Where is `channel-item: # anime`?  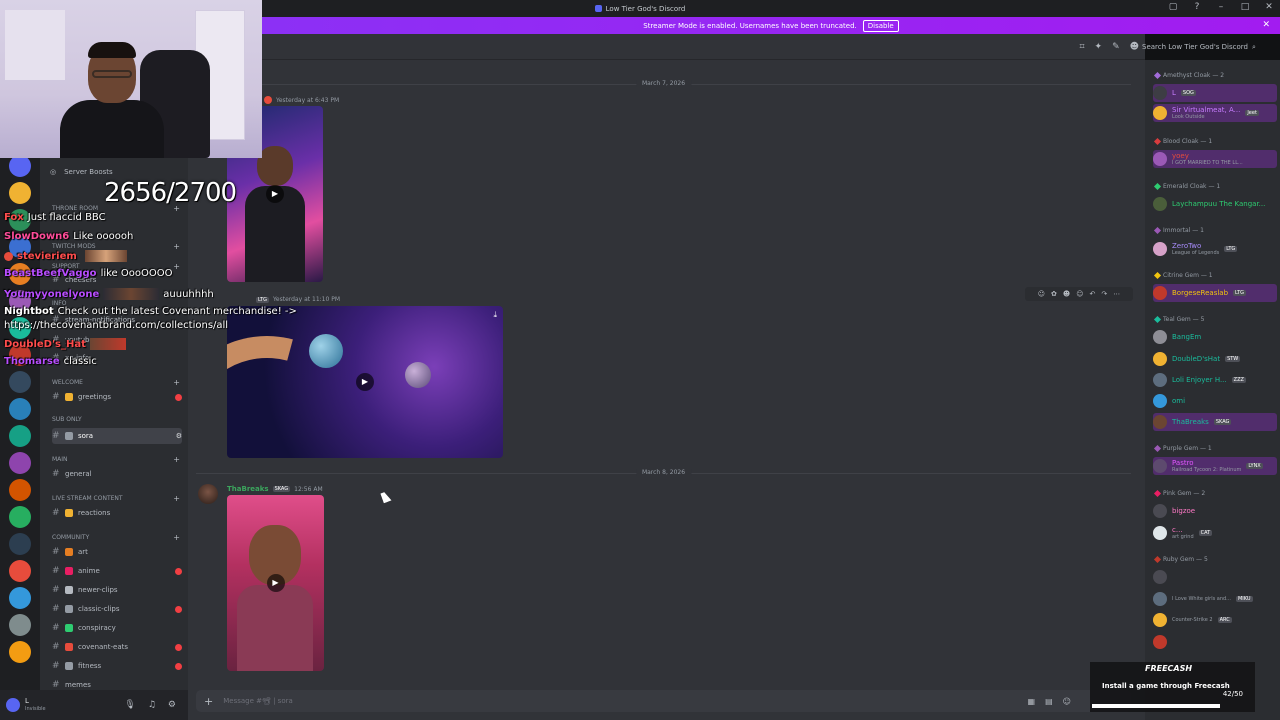
channel-item: # anime is located at coordinates (117, 571).